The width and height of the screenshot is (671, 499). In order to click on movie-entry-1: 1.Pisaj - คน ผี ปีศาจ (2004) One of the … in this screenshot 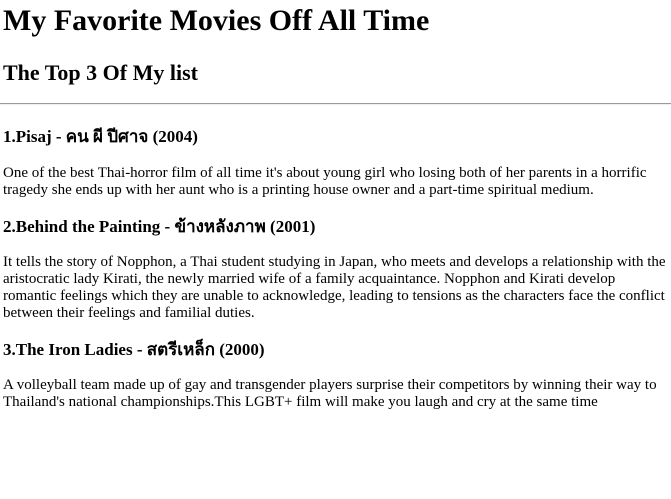, I will do `click(335, 163)`.